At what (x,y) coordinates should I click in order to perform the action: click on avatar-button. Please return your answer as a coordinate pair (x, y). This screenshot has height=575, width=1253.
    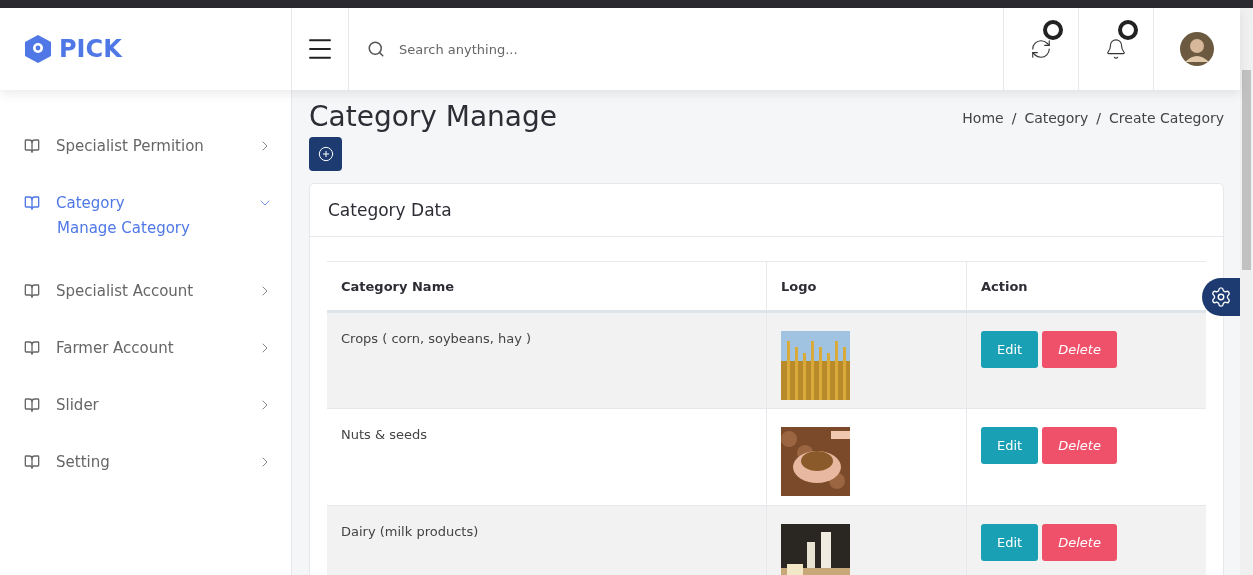
    Looking at the image, I should click on (1196, 49).